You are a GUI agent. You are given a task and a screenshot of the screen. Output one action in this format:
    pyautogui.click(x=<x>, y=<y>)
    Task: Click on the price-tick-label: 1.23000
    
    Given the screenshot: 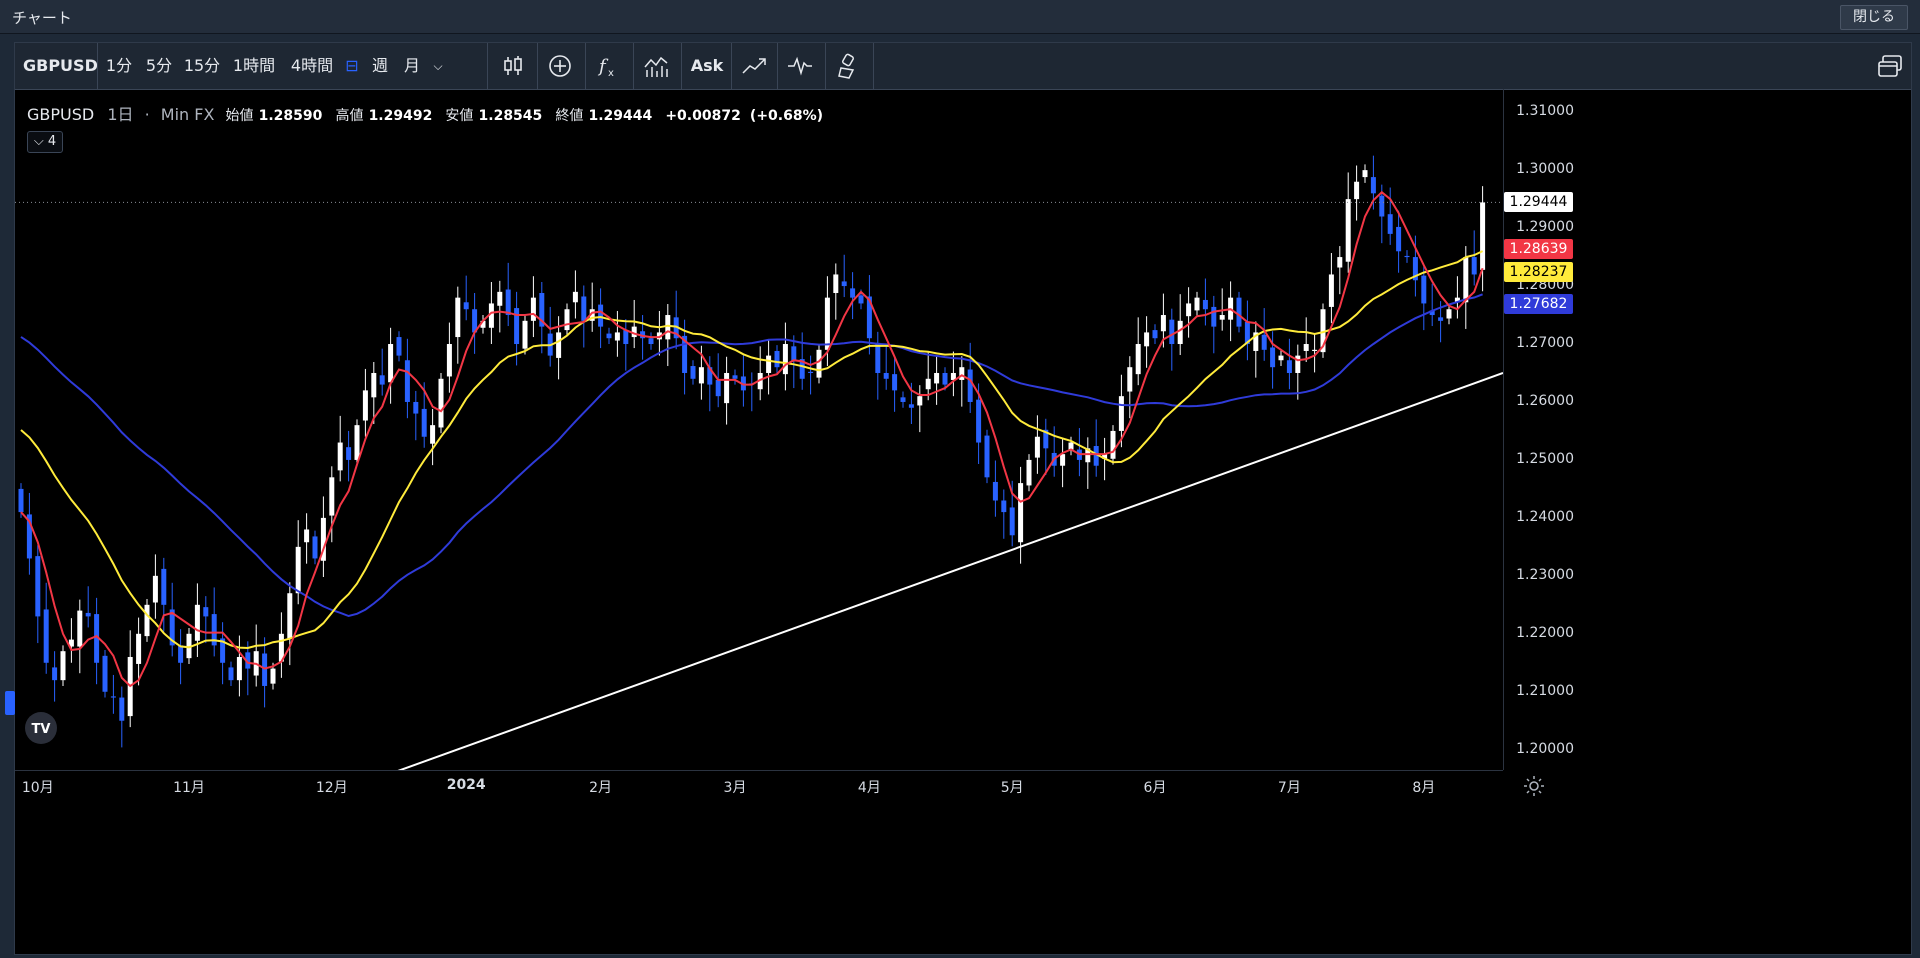 What is the action you would take?
    pyautogui.click(x=1545, y=574)
    